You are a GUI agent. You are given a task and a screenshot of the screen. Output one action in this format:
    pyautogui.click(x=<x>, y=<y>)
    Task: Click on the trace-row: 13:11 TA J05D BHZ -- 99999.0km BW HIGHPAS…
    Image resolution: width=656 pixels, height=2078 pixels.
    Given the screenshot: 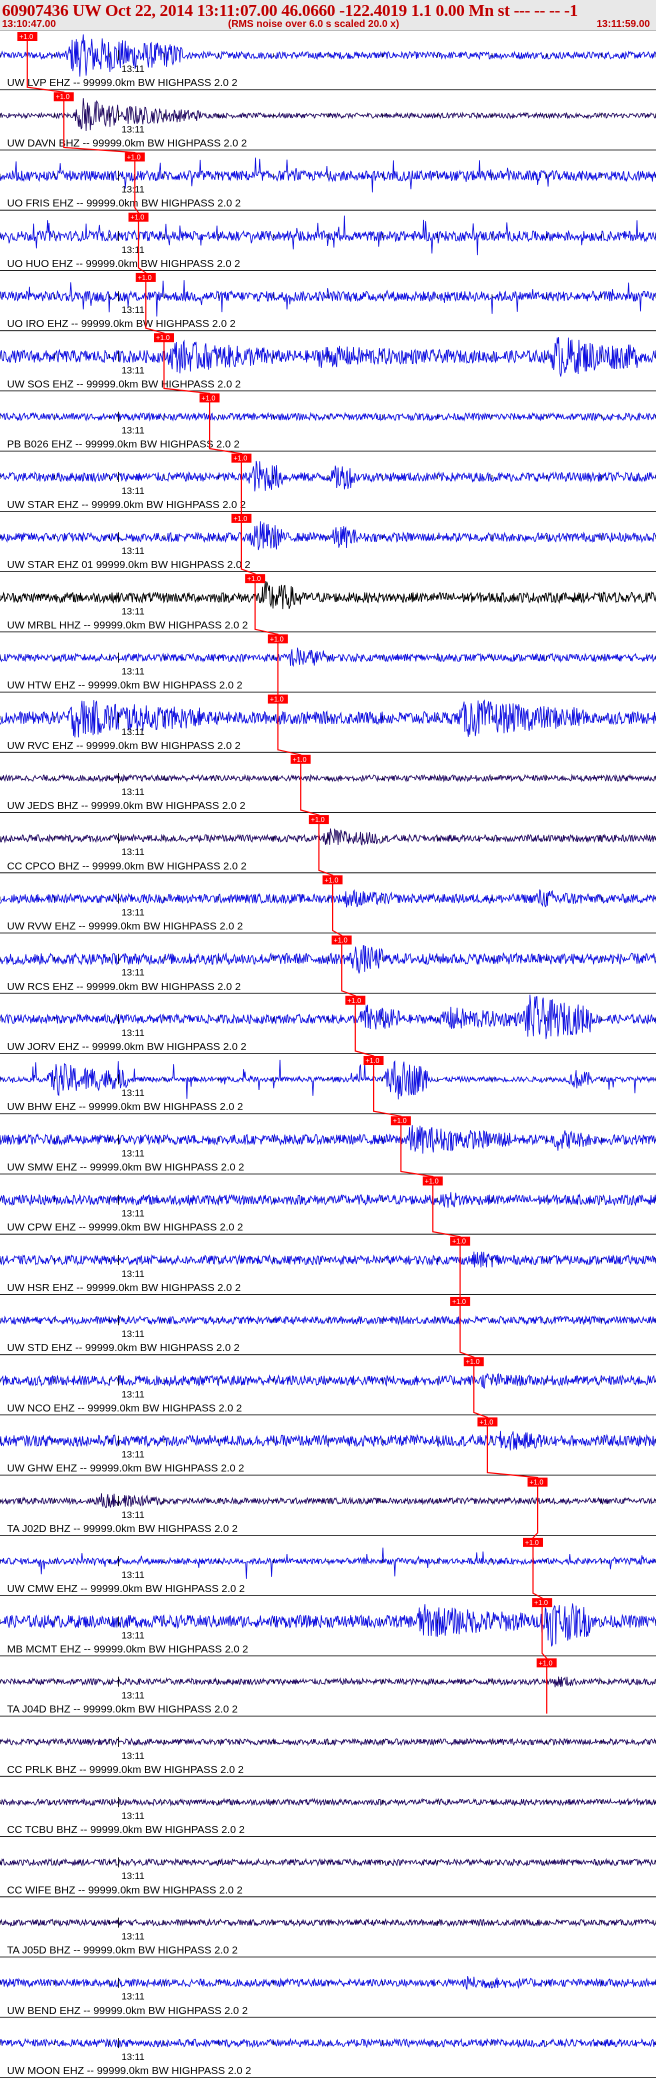 What is the action you would take?
    pyautogui.click(x=328, y=1937)
    